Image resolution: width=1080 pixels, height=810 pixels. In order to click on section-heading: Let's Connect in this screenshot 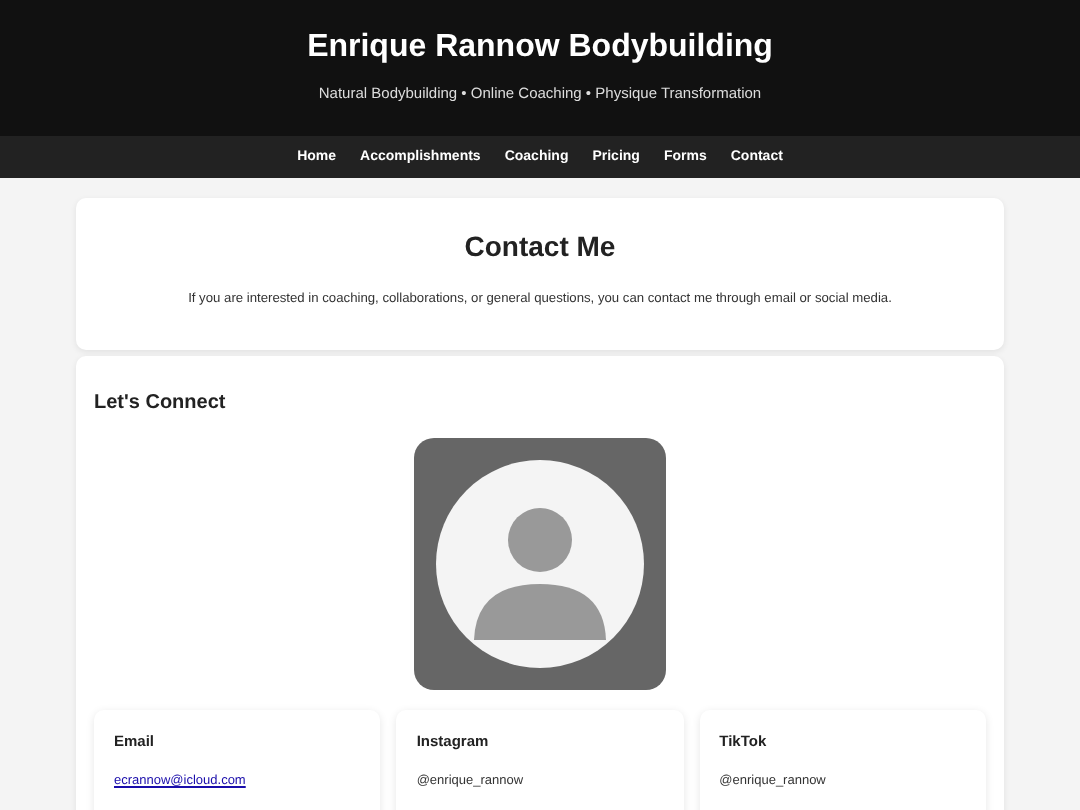, I will do `click(161, 403)`.